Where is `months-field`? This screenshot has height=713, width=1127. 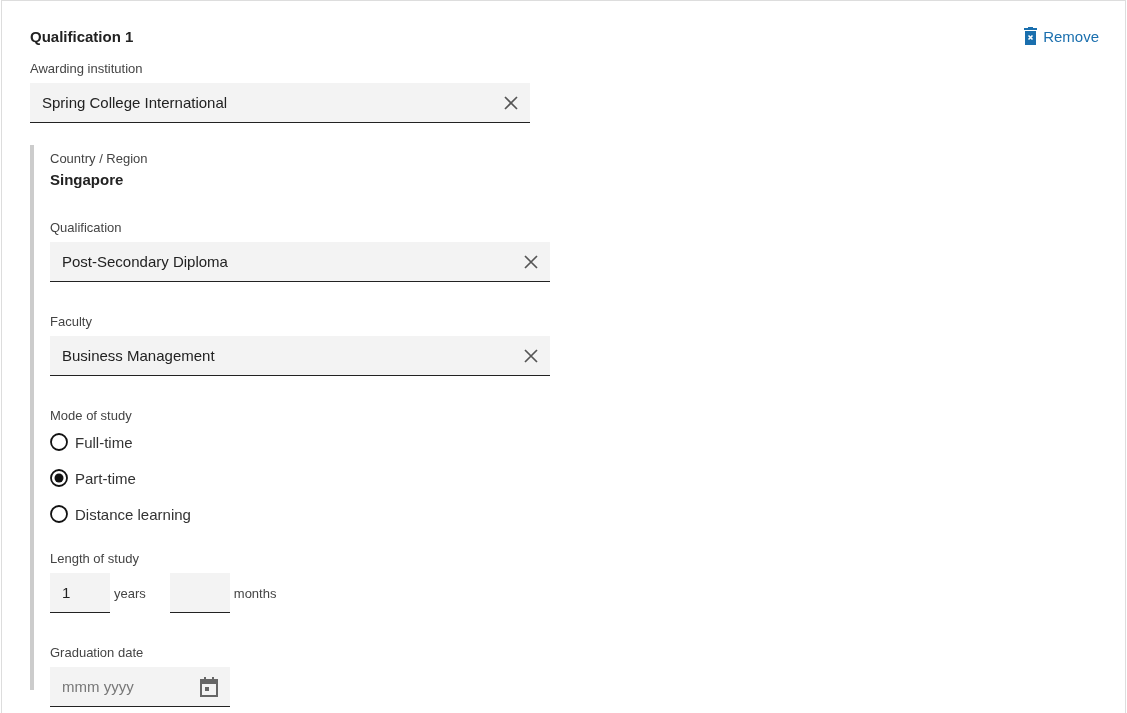
months-field is located at coordinates (199, 593).